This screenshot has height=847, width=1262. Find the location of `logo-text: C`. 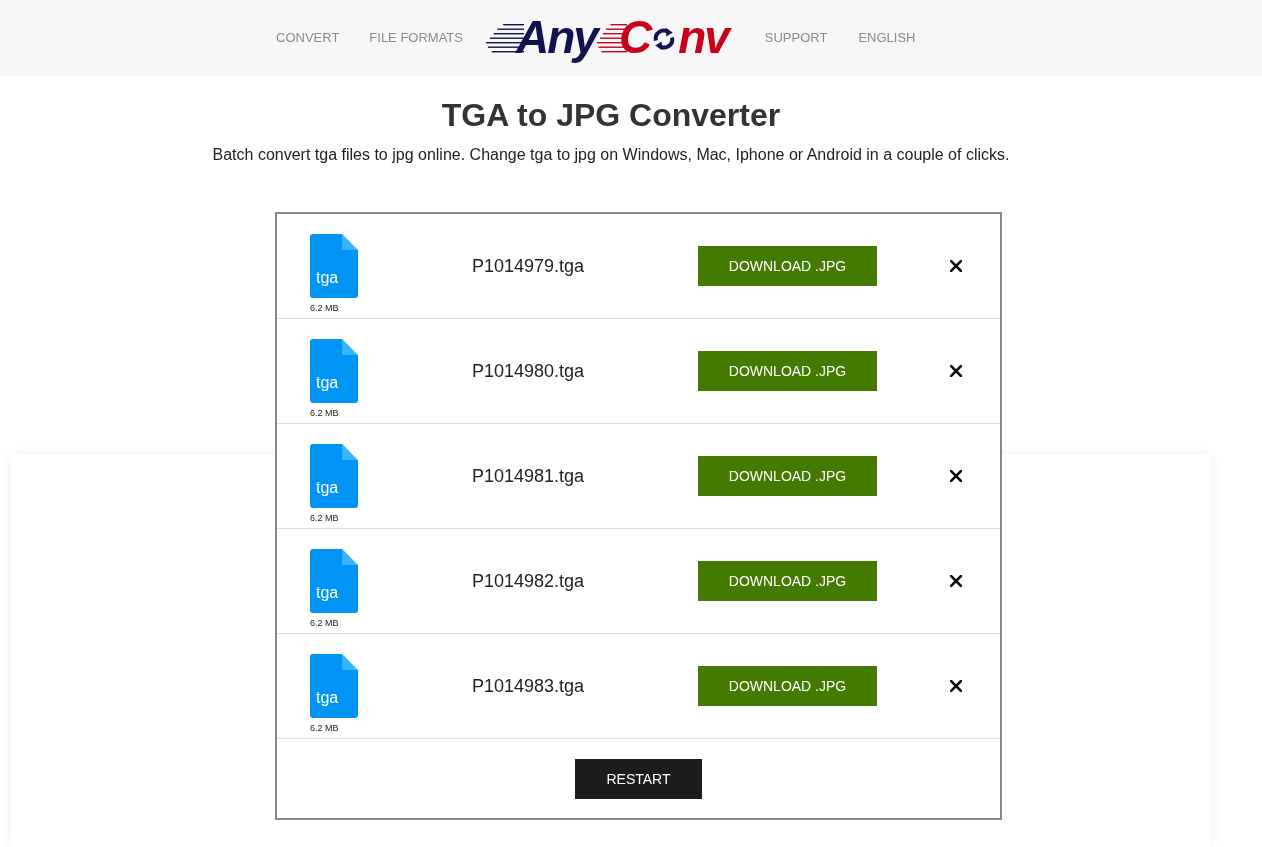

logo-text: C is located at coordinates (634, 36).